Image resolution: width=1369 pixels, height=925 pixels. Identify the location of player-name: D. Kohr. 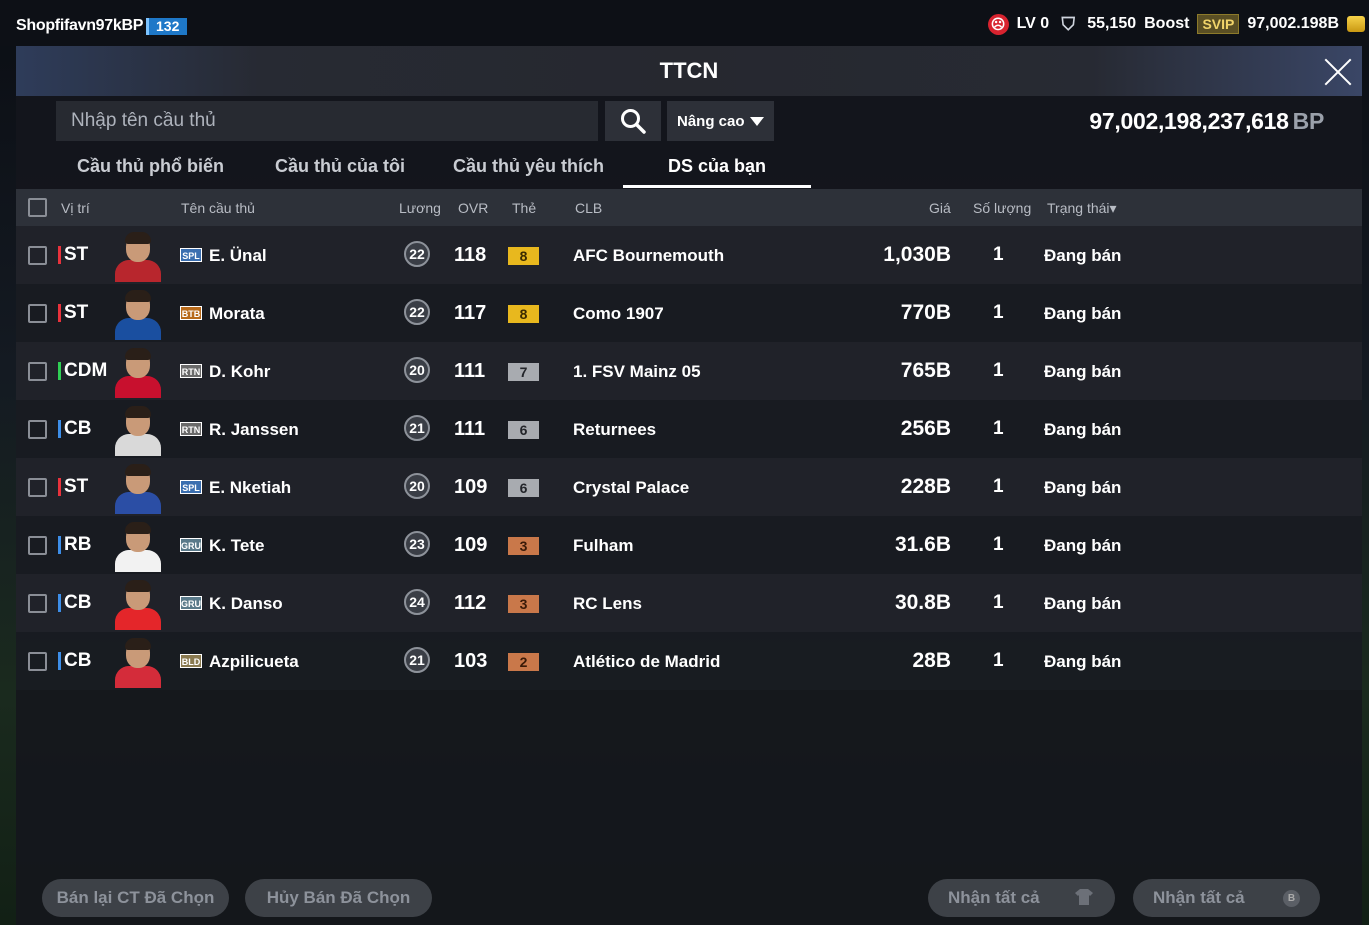
(239, 372).